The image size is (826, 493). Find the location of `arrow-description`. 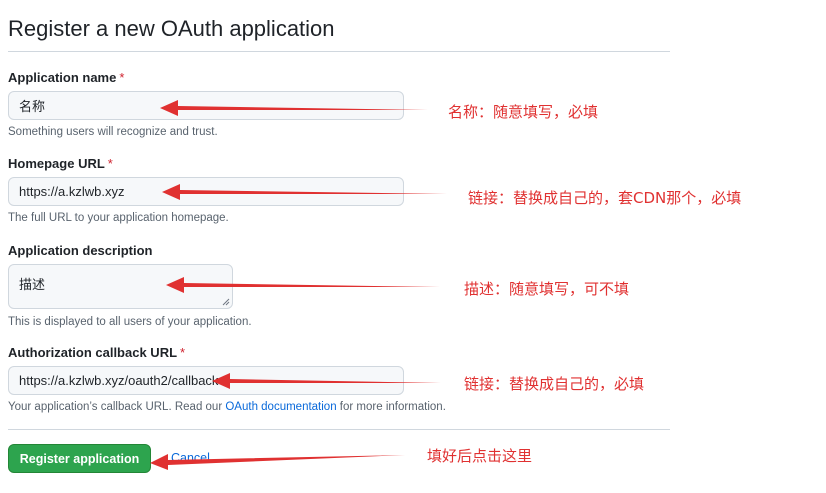

arrow-description is located at coordinates (303, 285).